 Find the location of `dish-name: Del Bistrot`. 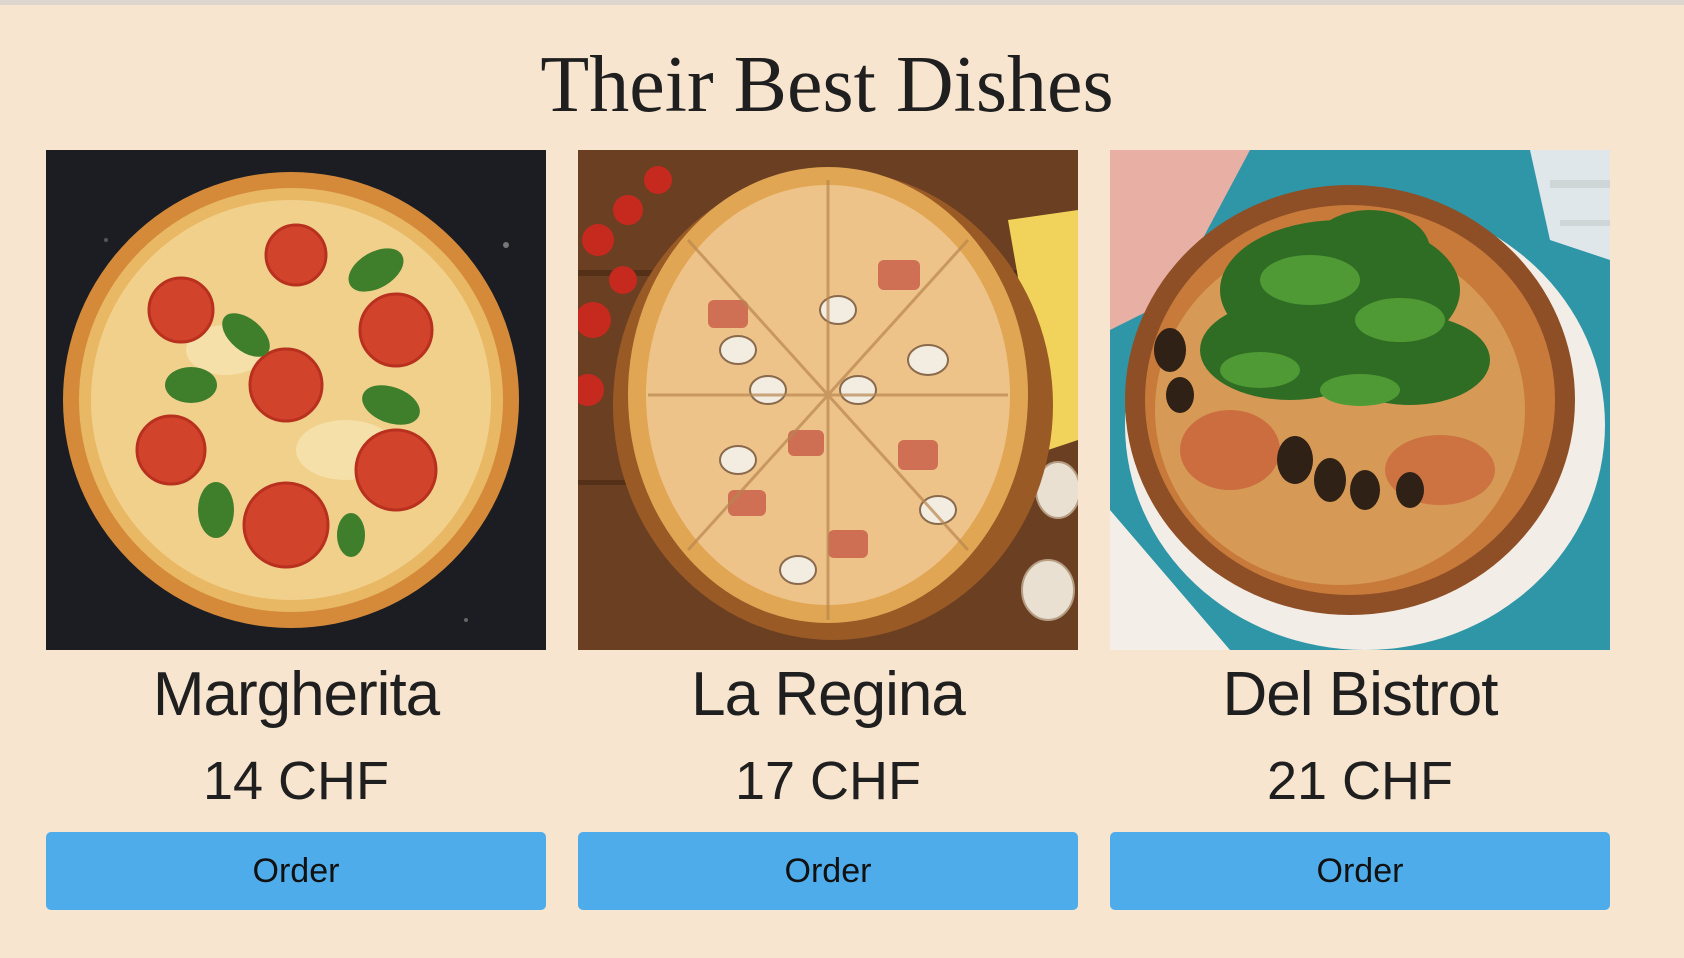

dish-name: Del Bistrot is located at coordinates (1360, 694).